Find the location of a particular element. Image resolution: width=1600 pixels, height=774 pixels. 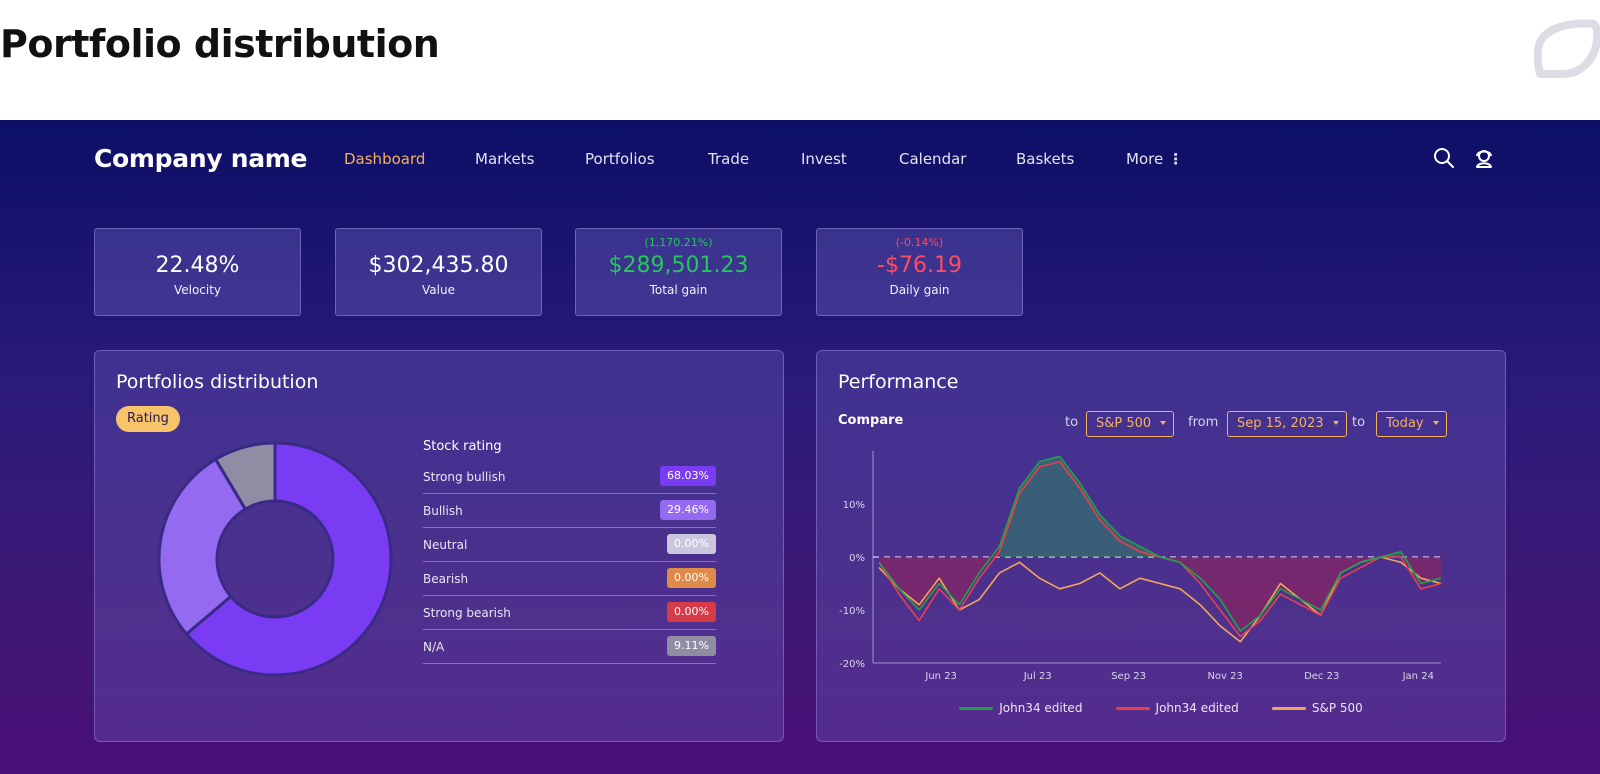

stat-value: -$76.19 is located at coordinates (919, 265).